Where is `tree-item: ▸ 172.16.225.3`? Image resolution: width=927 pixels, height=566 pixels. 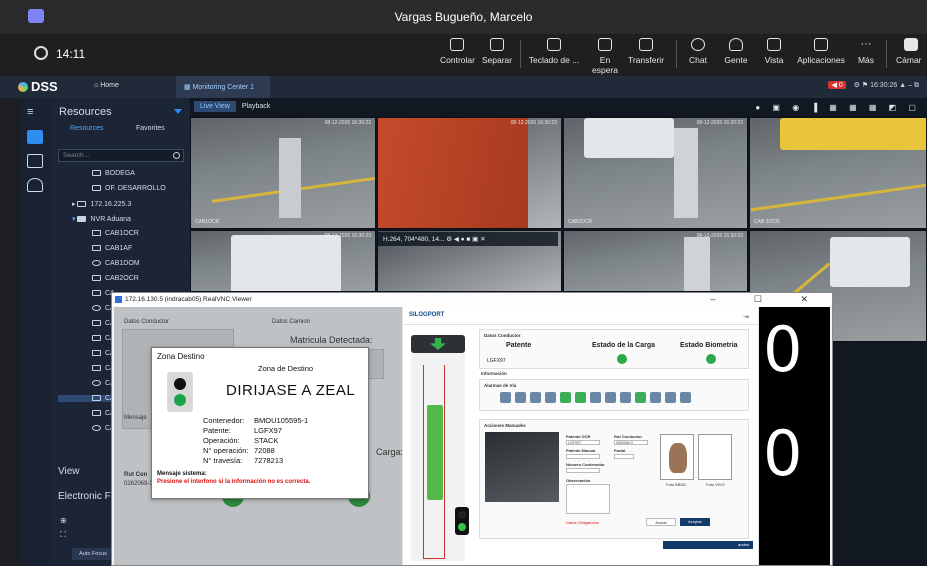
tree-item: ▸ 172.16.225.3 is located at coordinates (101, 204).